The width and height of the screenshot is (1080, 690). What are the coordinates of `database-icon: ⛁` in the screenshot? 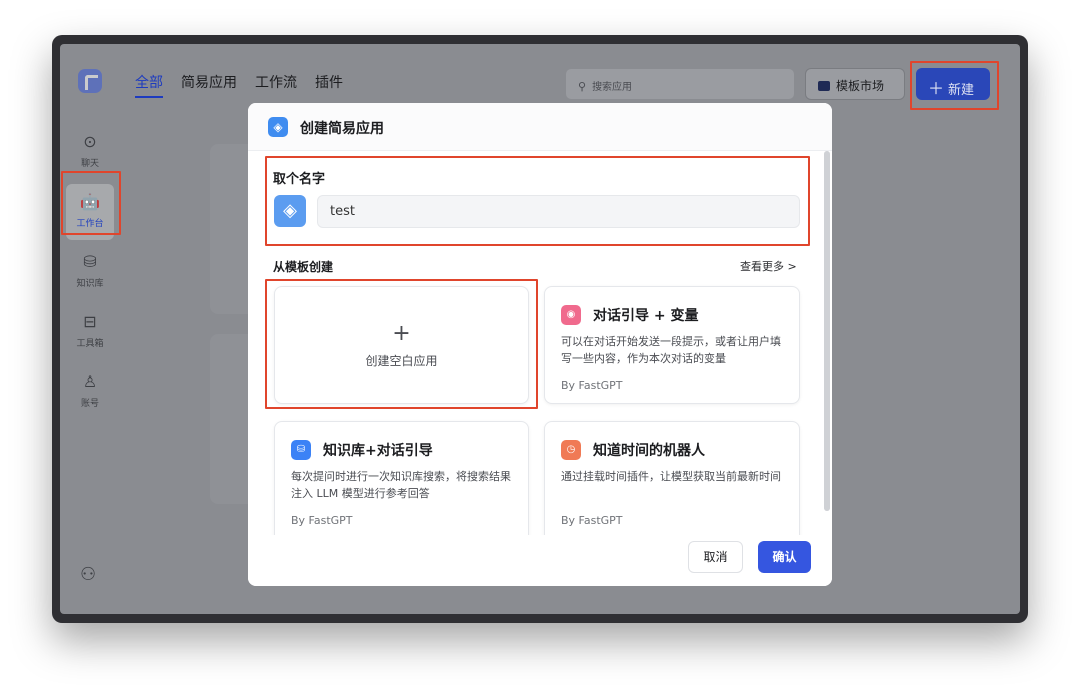 It's located at (90, 261).